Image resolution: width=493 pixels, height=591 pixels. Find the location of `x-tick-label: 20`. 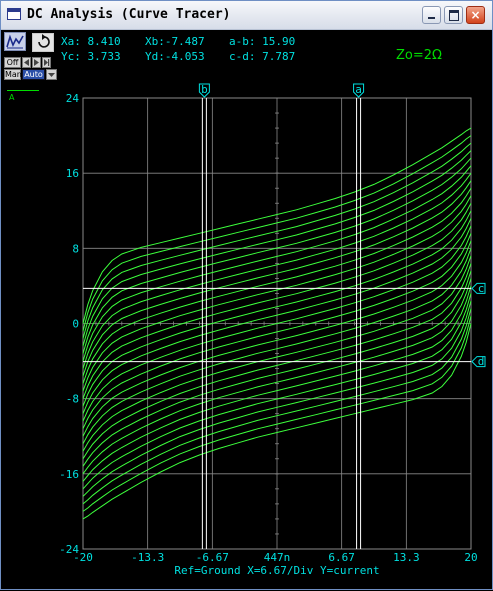

x-tick-label: 20 is located at coordinates (470, 557).